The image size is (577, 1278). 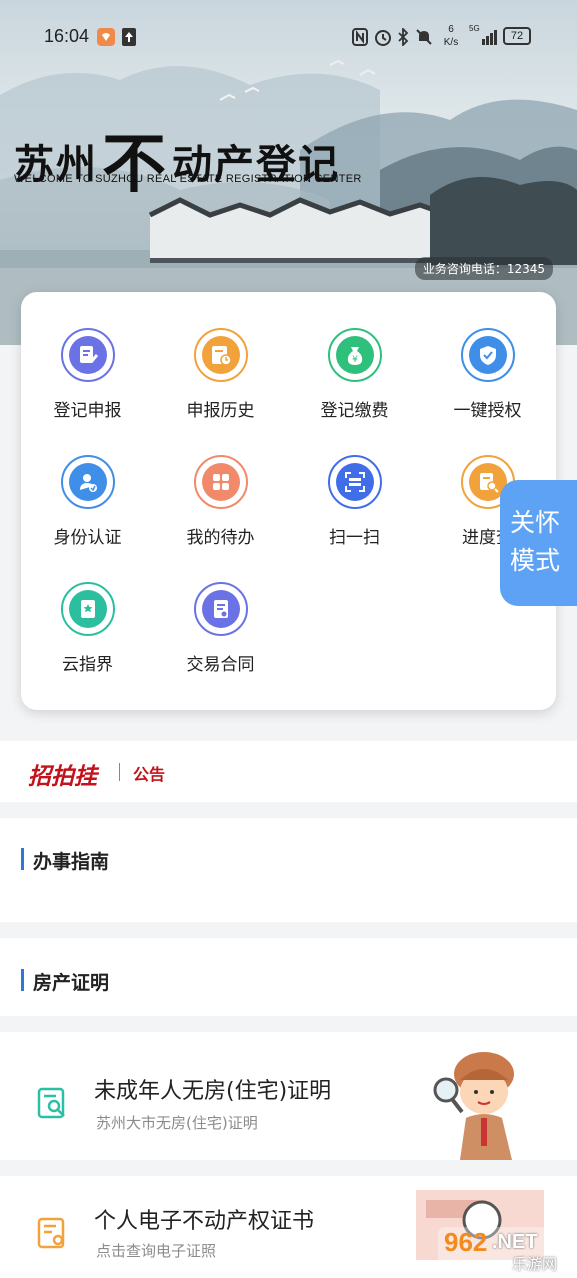 I want to click on grid-item-identity-verify: 身份认证, so click(x=87, y=501).